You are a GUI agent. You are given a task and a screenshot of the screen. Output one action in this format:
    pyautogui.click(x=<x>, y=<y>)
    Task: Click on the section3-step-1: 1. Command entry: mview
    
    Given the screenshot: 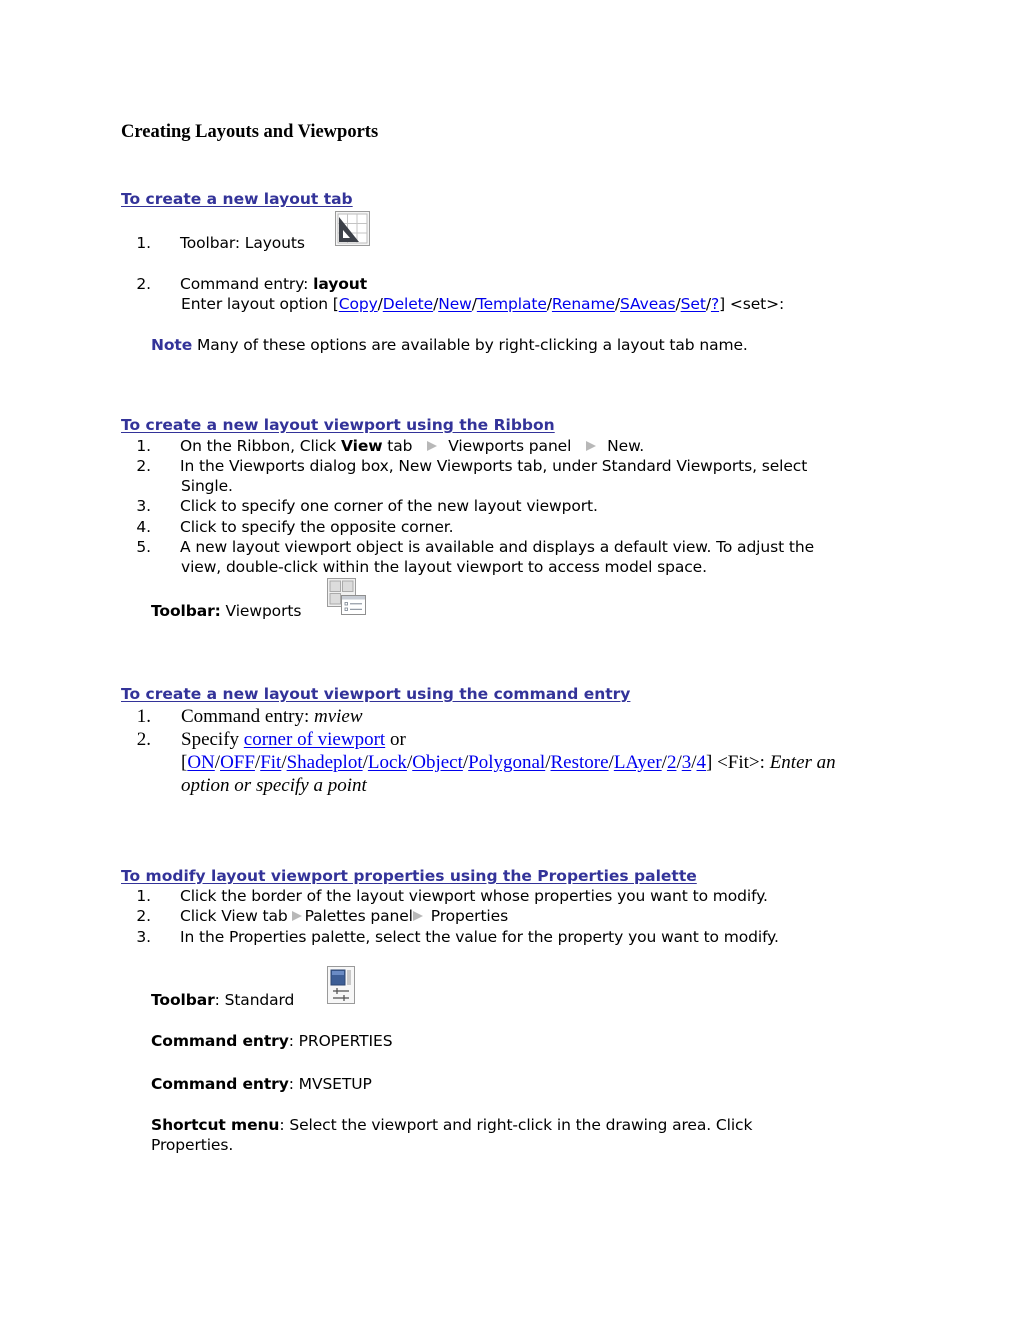 What is the action you would take?
    pyautogui.click(x=250, y=717)
    